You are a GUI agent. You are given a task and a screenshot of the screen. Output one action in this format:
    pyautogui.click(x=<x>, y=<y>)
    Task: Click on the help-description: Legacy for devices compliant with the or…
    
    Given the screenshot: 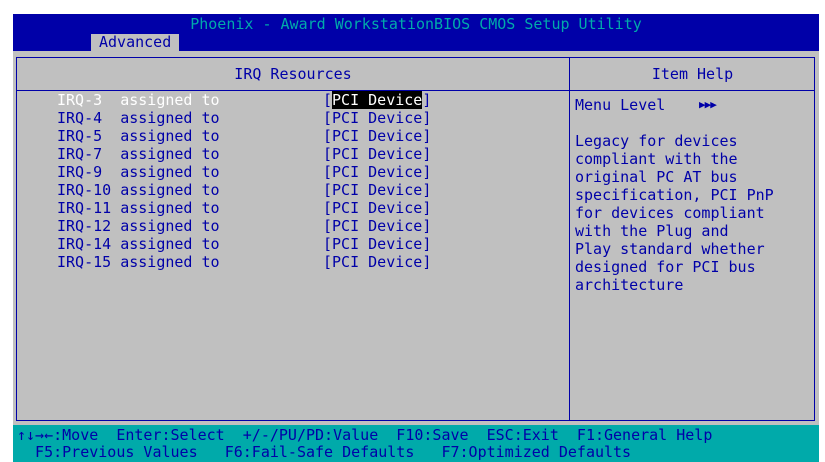 What is the action you would take?
    pyautogui.click(x=674, y=213)
    